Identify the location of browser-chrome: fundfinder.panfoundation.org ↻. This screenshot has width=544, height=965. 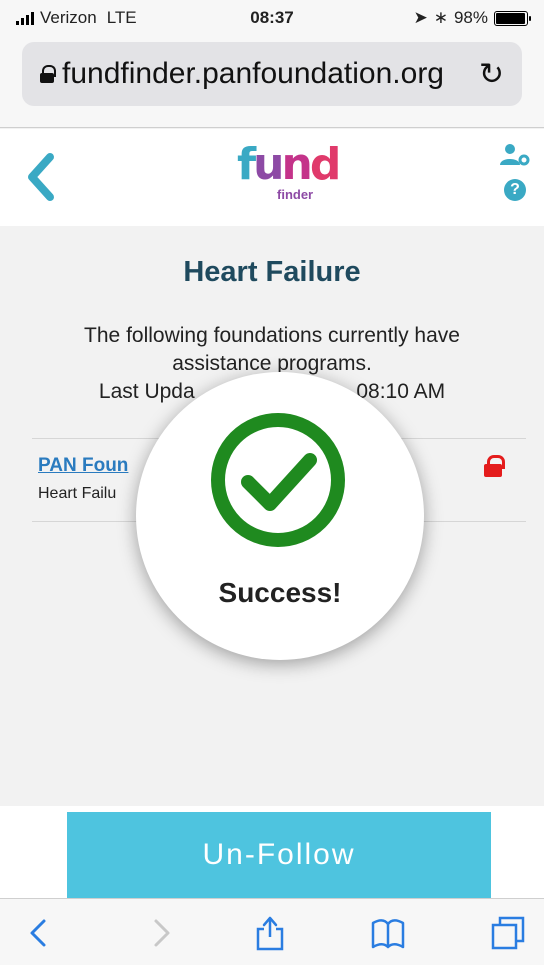
(272, 82).